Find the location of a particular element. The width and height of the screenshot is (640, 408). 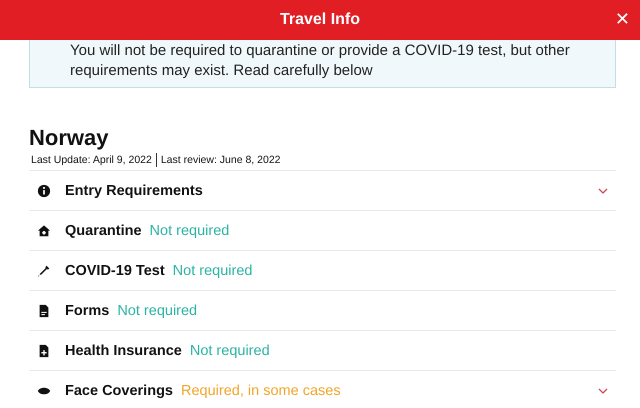

house-icon is located at coordinates (44, 231).